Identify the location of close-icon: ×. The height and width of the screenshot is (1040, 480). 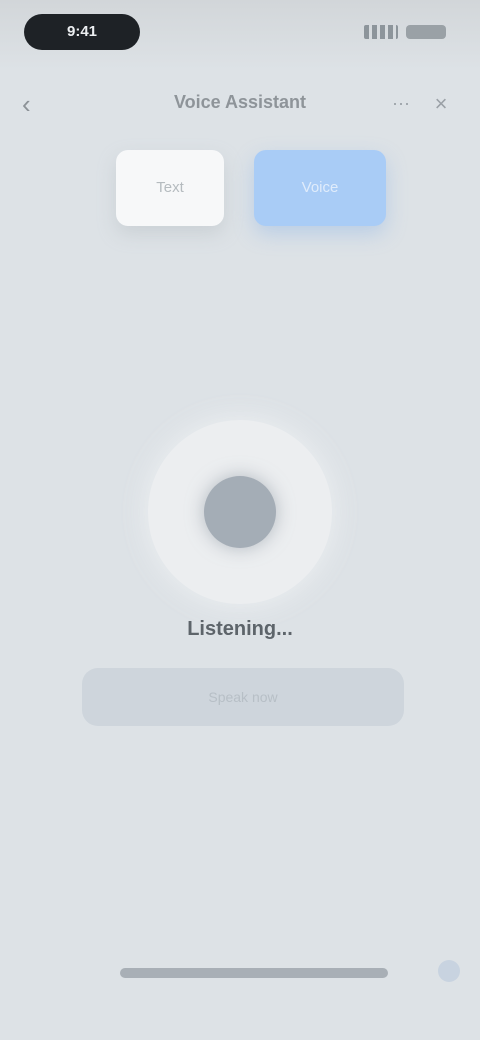
(441, 104).